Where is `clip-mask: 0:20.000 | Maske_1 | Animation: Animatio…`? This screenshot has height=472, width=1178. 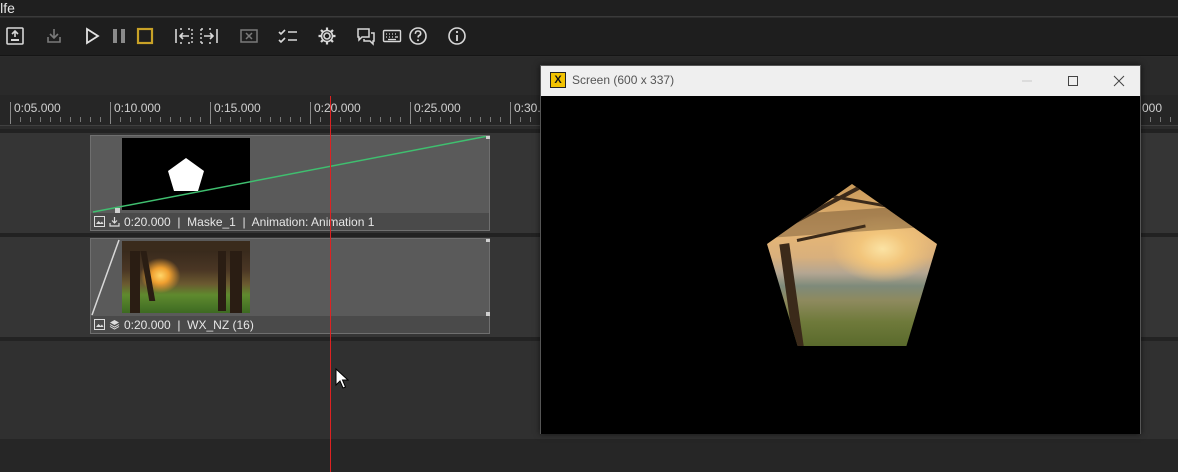 clip-mask: 0:20.000 | Maske_1 | Animation: Animatio… is located at coordinates (290, 183).